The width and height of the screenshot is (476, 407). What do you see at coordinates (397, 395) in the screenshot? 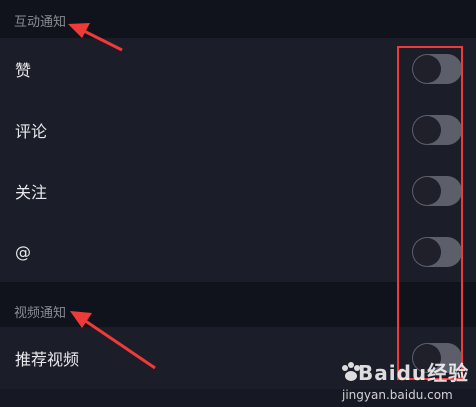
I see `watermark-url: jingyan.baidu.com` at bounding box center [397, 395].